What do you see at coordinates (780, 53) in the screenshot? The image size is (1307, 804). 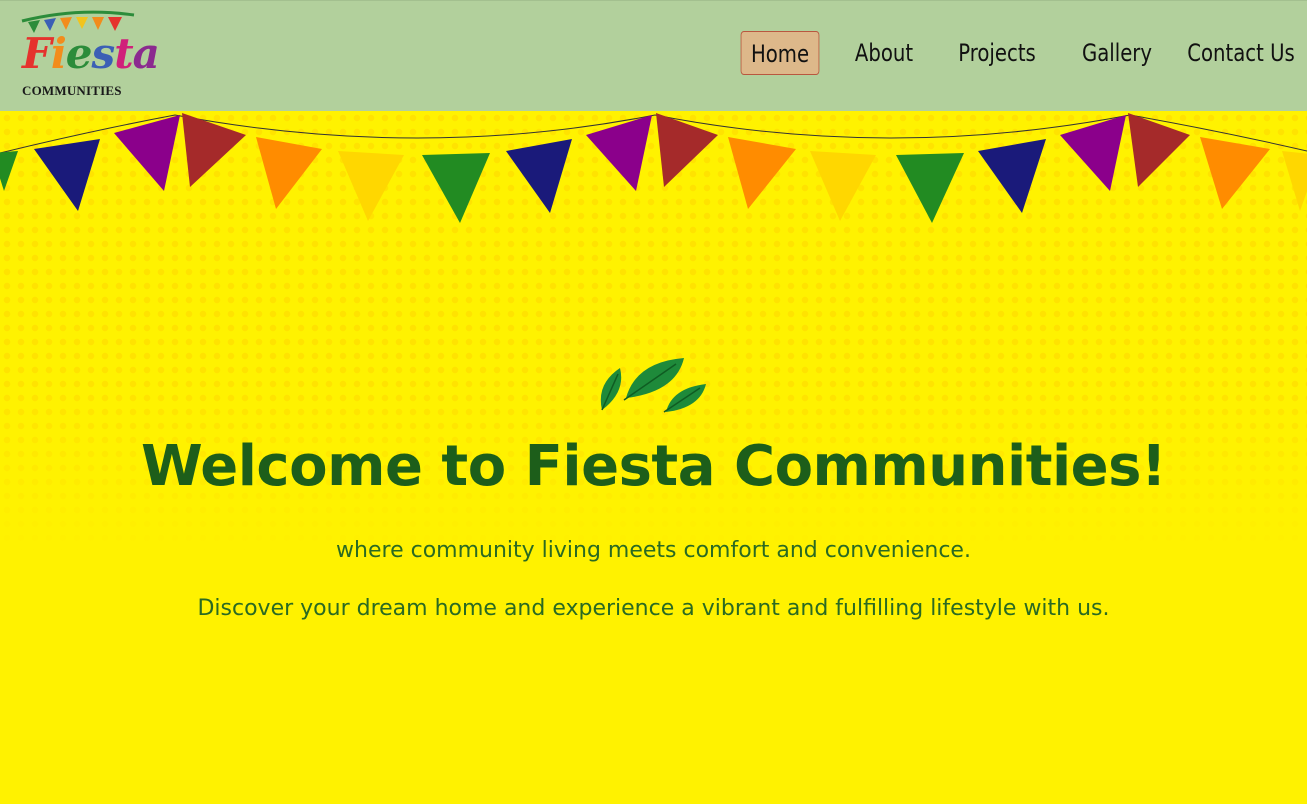 I see `nav-home: Home` at bounding box center [780, 53].